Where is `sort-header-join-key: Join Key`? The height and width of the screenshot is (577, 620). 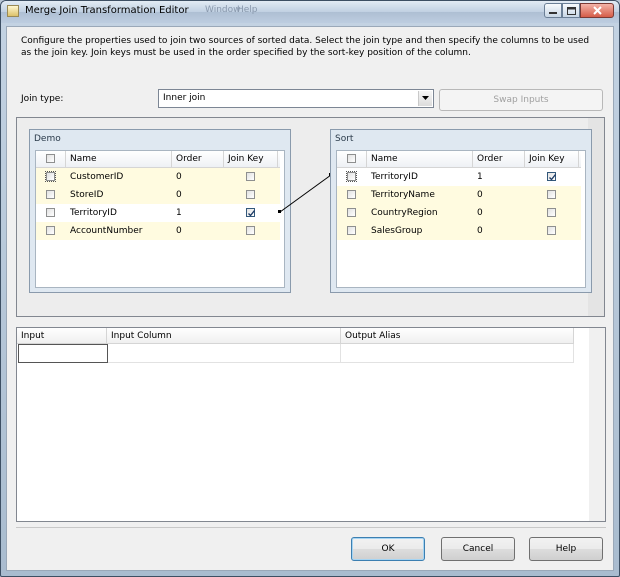 sort-header-join-key: Join Key is located at coordinates (552, 159).